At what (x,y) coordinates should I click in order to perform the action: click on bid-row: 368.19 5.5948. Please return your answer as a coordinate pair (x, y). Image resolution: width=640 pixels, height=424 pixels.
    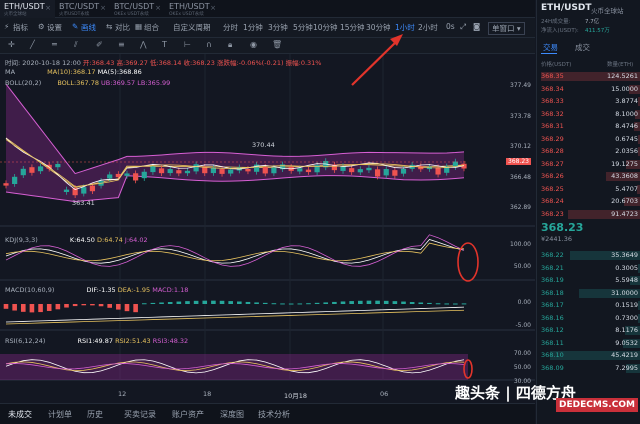
    Looking at the image, I should click on (588, 280).